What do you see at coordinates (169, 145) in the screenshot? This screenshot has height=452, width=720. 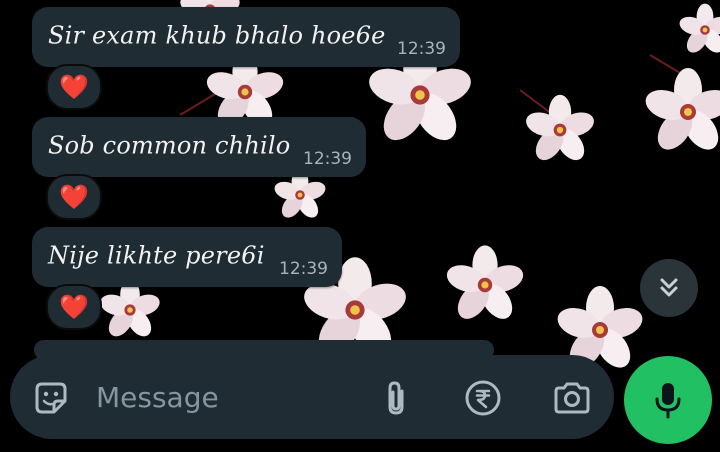 I see `message-text: Sob common chhilo` at bounding box center [169, 145].